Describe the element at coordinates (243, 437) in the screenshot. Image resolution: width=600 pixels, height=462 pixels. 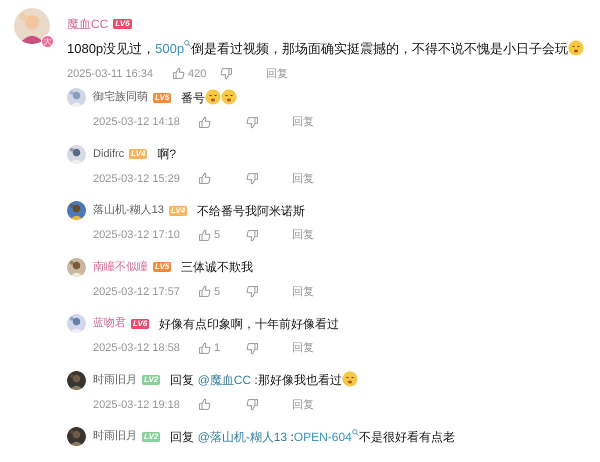
I see `mention-link: @落山机-糊人13` at that location.